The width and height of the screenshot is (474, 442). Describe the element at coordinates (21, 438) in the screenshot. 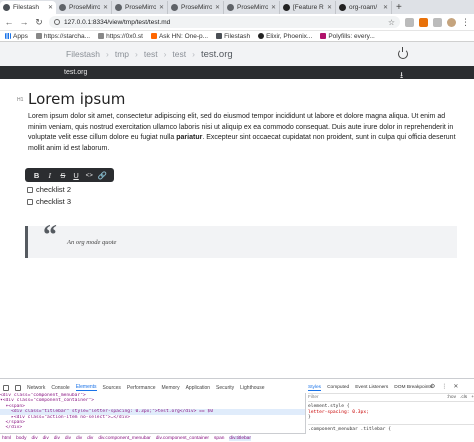

I see `dom-breadcrumb-item: body` at that location.